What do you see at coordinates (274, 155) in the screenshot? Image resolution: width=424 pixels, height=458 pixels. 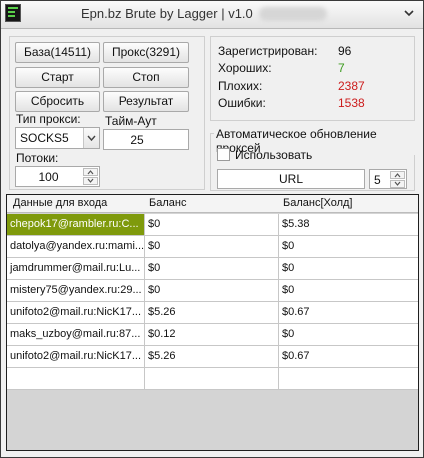 I see `use-auto-update-label: Использовать` at bounding box center [274, 155].